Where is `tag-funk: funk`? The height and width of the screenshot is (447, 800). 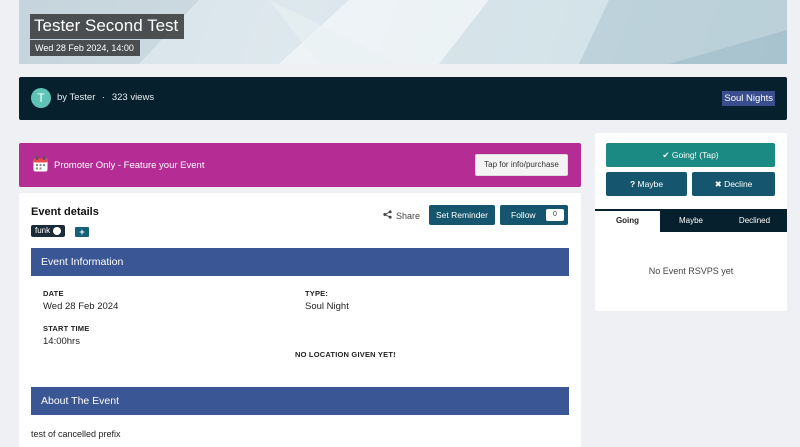
tag-funk: funk is located at coordinates (48, 231).